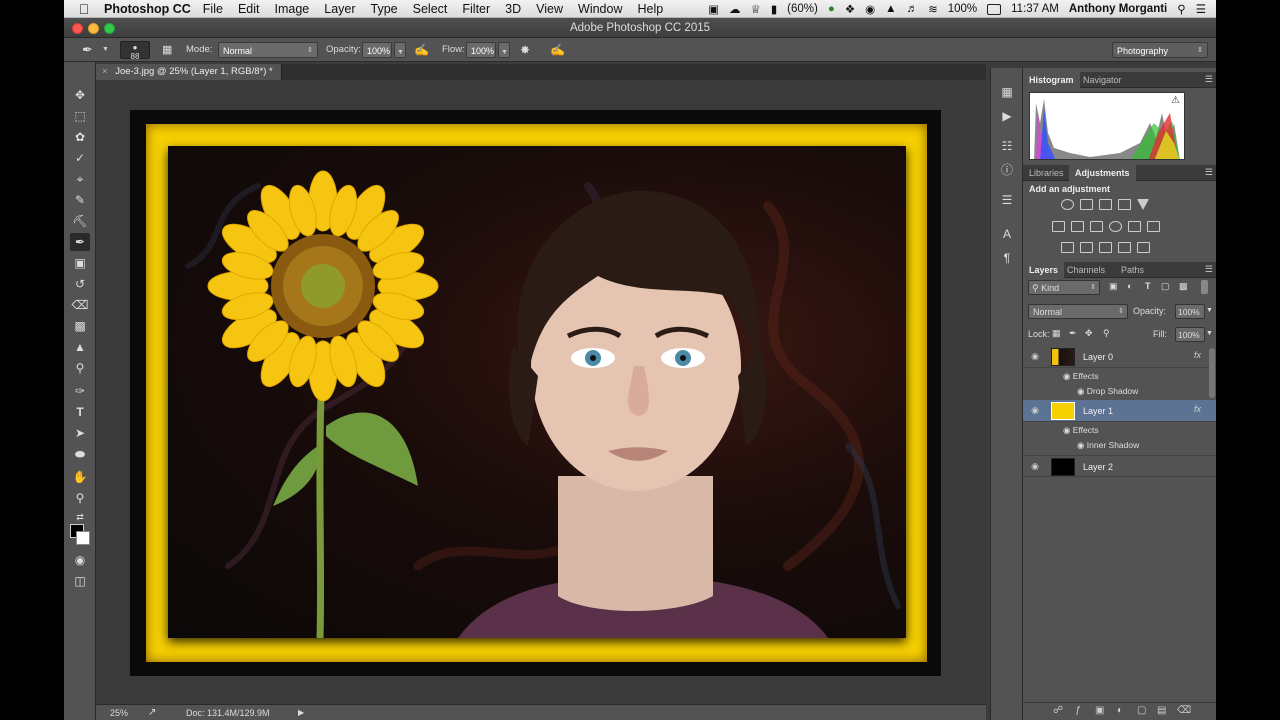 The image size is (1280, 720). I want to click on actions-panel-icon: ▶, so click(1007, 116).